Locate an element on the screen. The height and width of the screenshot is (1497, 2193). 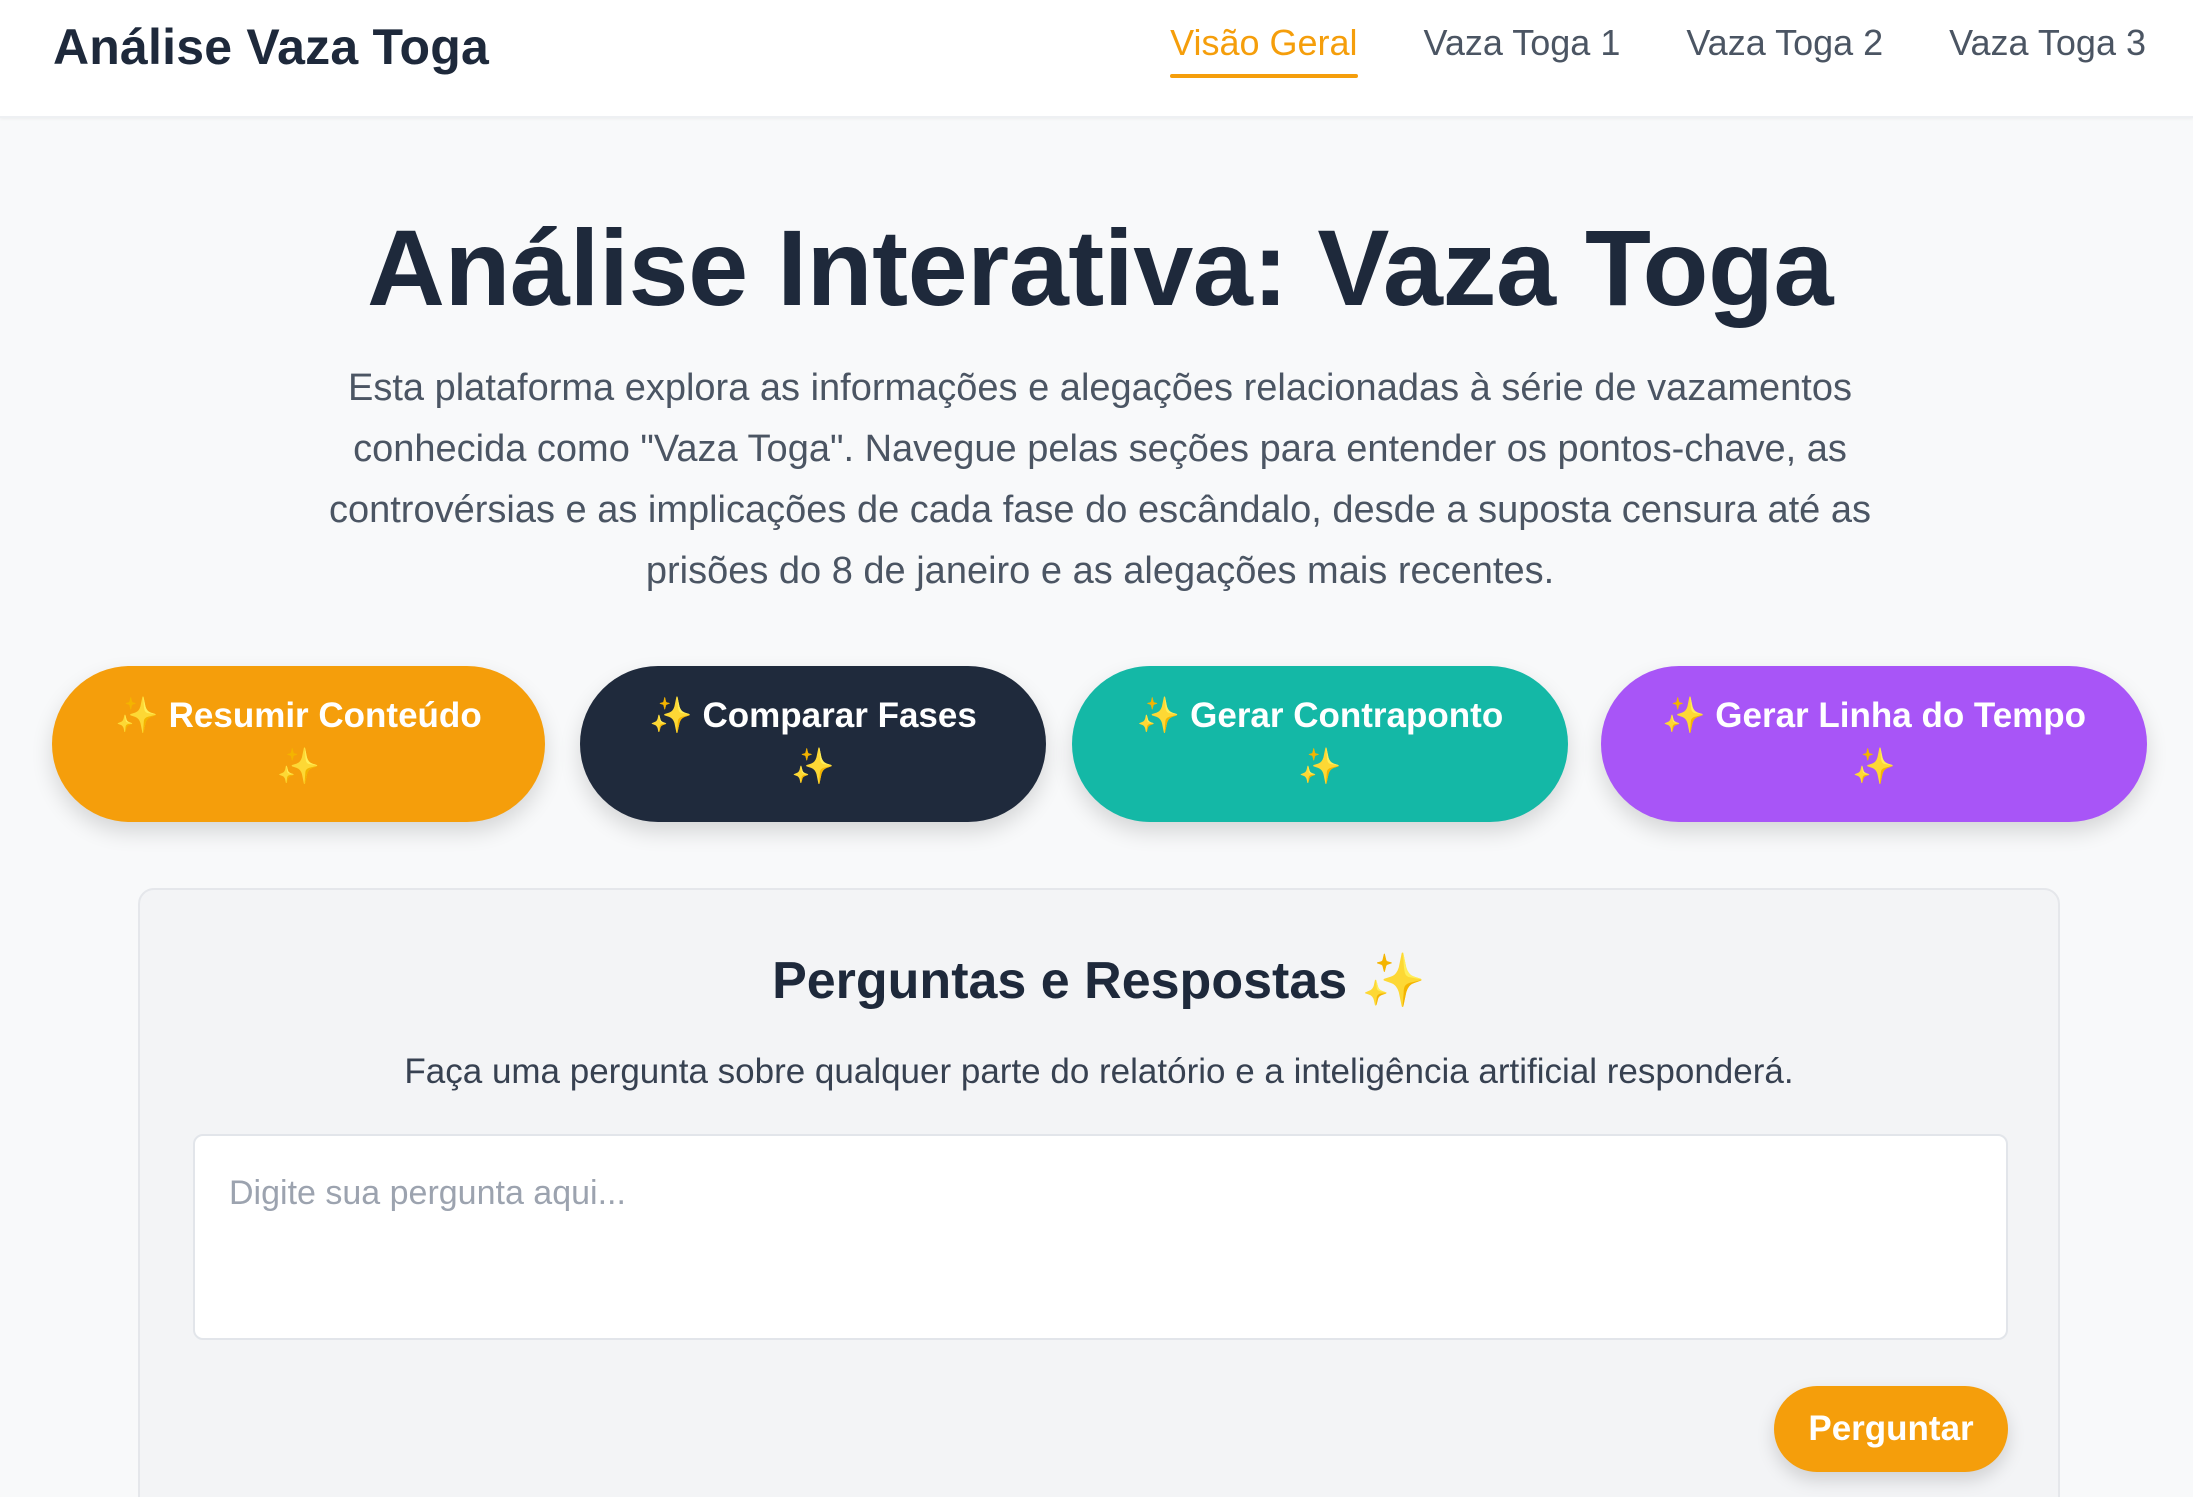
nav-tab-visao-geral: Visão Geral is located at coordinates (1264, 48).